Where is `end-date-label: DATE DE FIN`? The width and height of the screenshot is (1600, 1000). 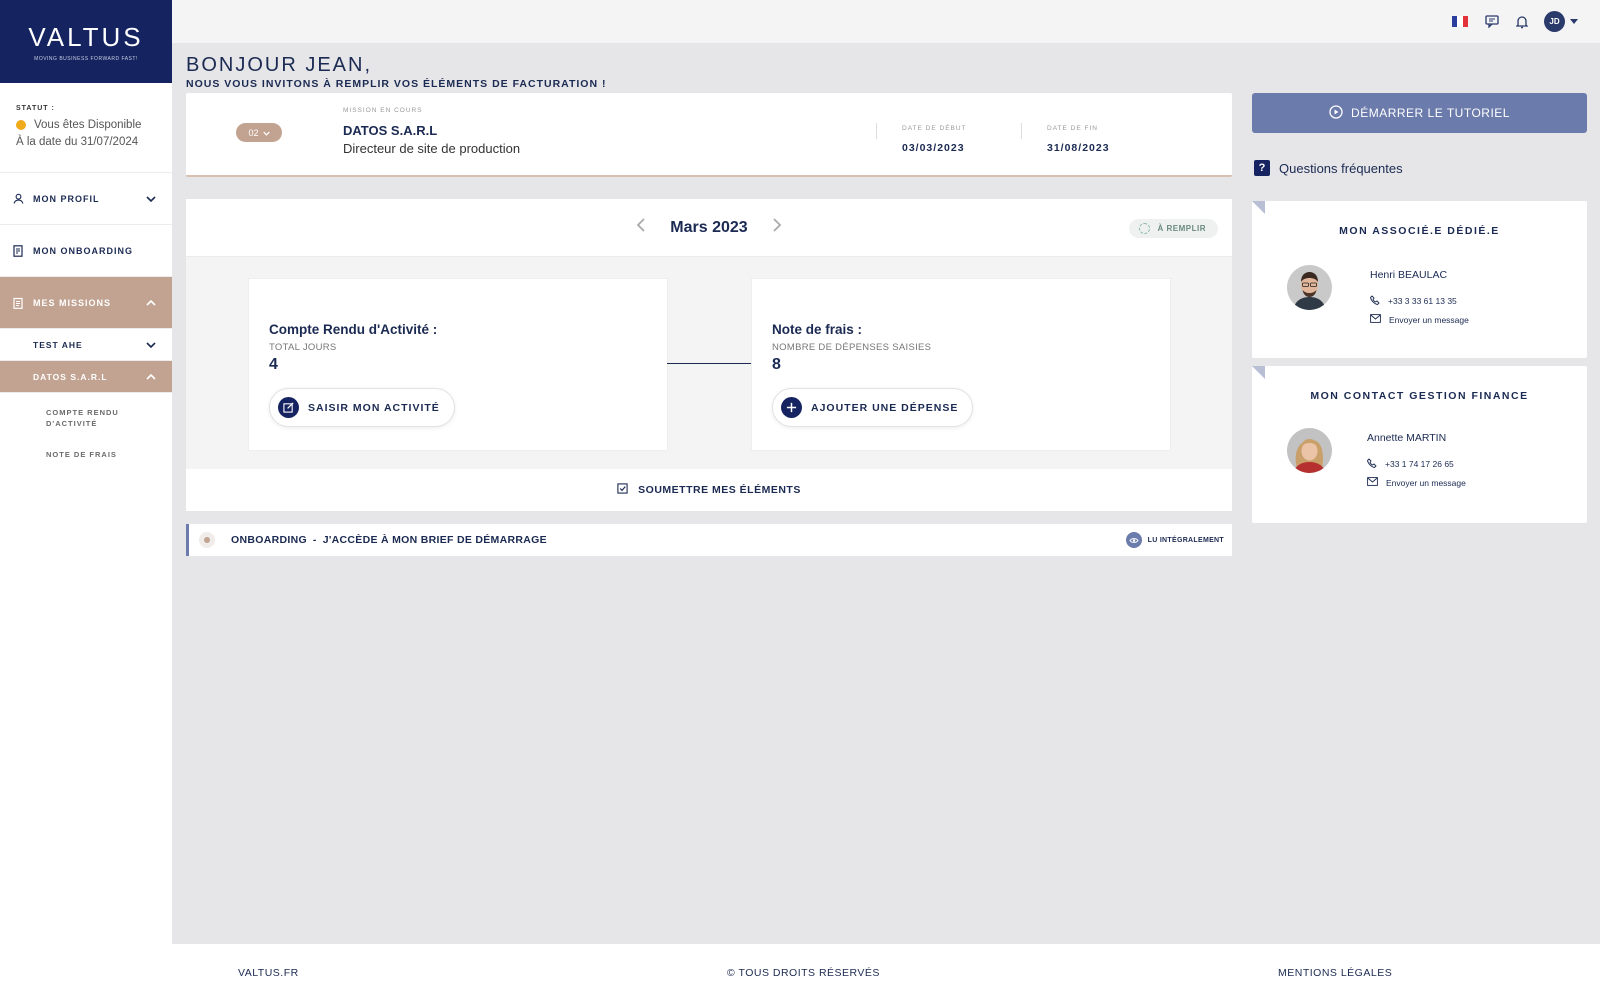 end-date-label: DATE DE FIN is located at coordinates (1072, 128).